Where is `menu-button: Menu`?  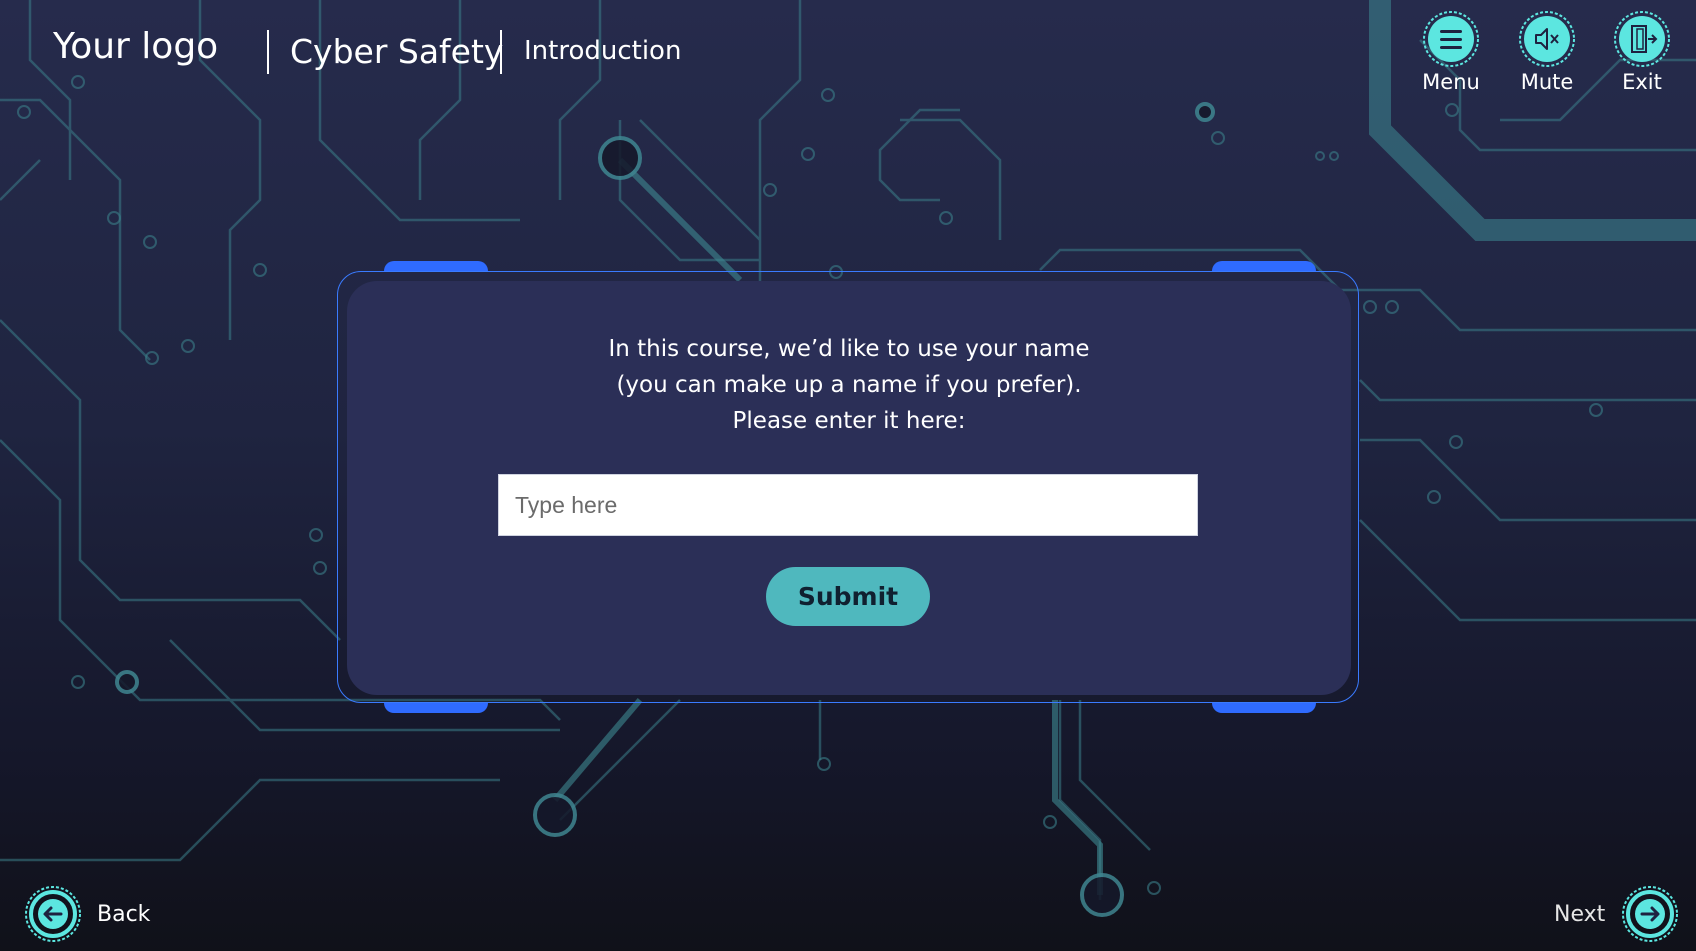 menu-button: Menu is located at coordinates (1451, 55).